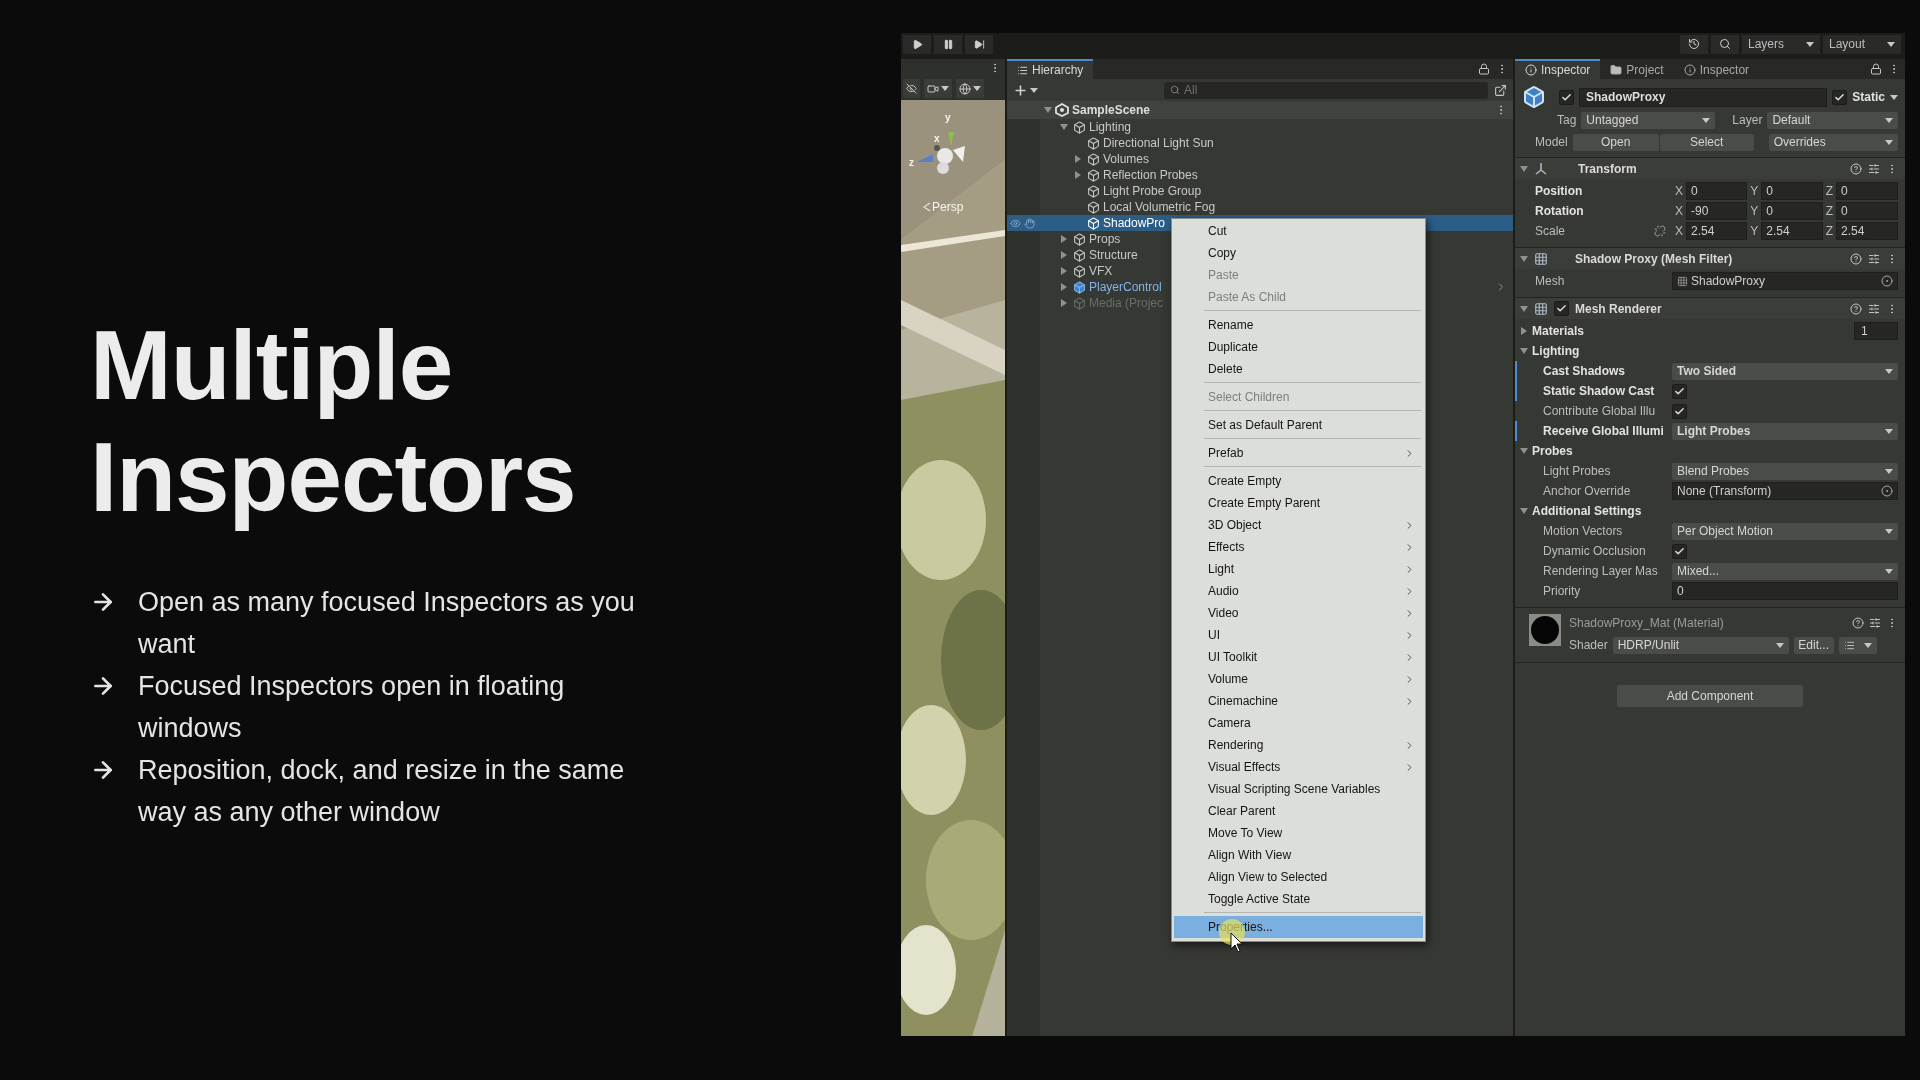 This screenshot has height=1080, width=1920. What do you see at coordinates (1562, 591) in the screenshot?
I see `property-label: Priority` at bounding box center [1562, 591].